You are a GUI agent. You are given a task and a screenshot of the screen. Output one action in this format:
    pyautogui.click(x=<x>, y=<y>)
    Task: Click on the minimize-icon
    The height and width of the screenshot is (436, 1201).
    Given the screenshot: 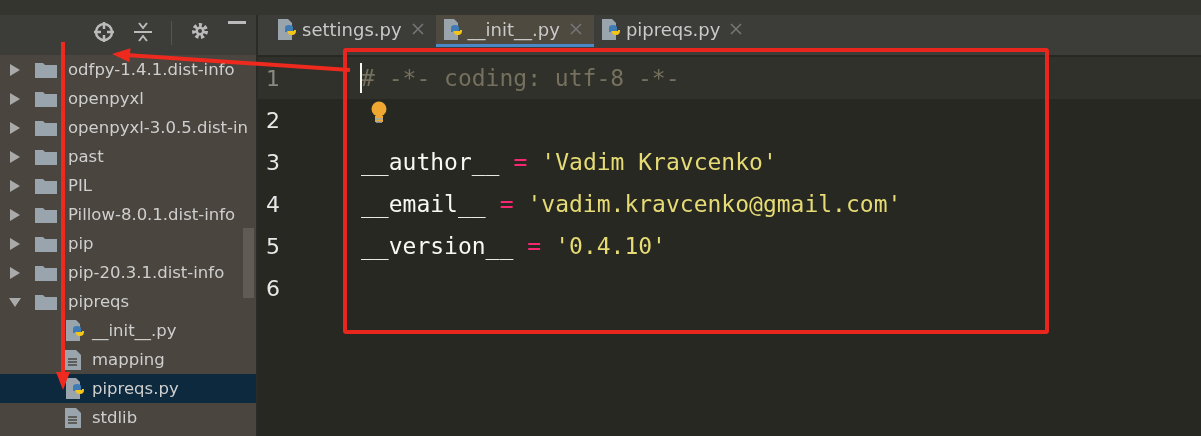 What is the action you would take?
    pyautogui.click(x=237, y=23)
    